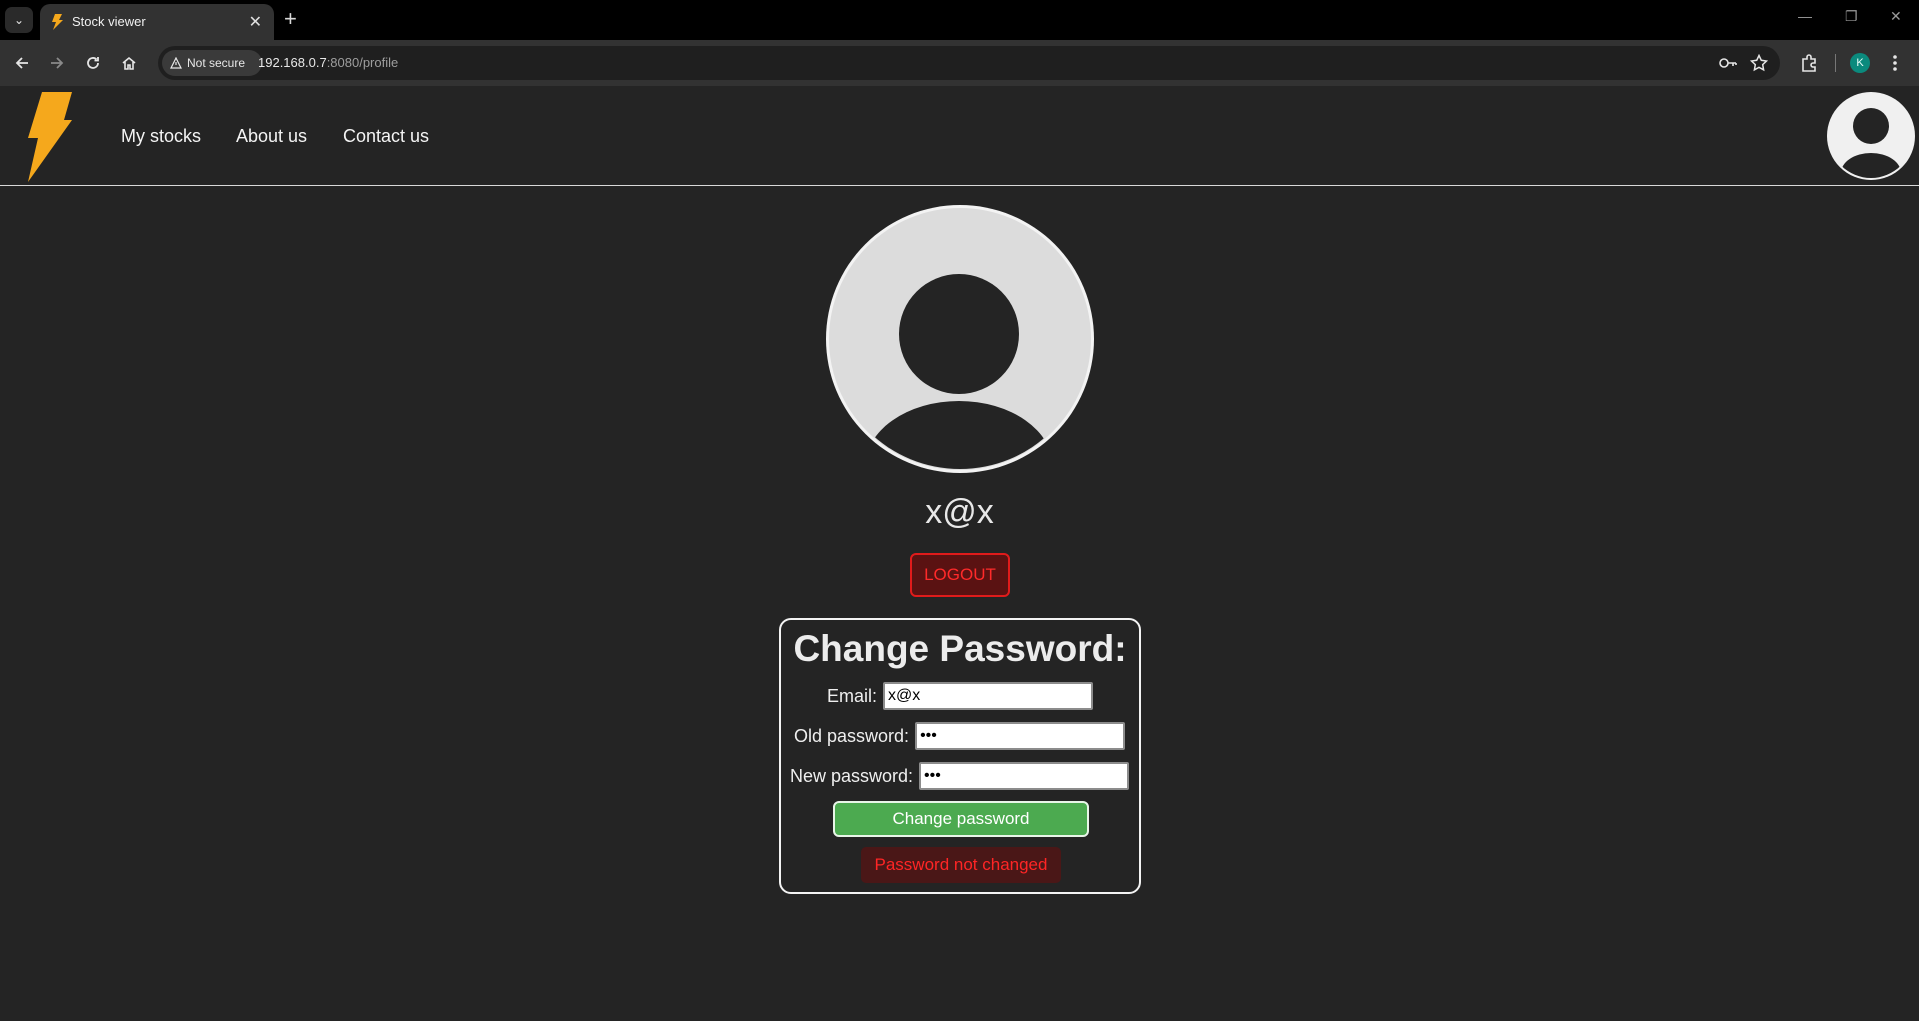 This screenshot has height=1021, width=1919. Describe the element at coordinates (109, 21) in the screenshot. I see `tab-title: Stock viewer` at that location.